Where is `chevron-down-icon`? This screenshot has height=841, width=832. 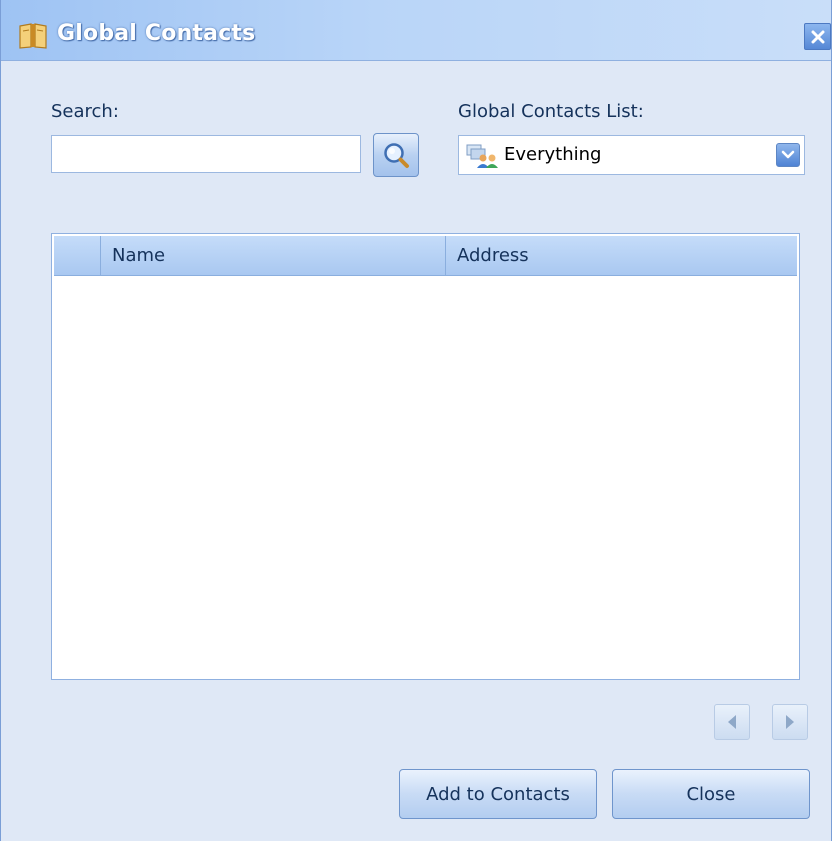 chevron-down-icon is located at coordinates (788, 154).